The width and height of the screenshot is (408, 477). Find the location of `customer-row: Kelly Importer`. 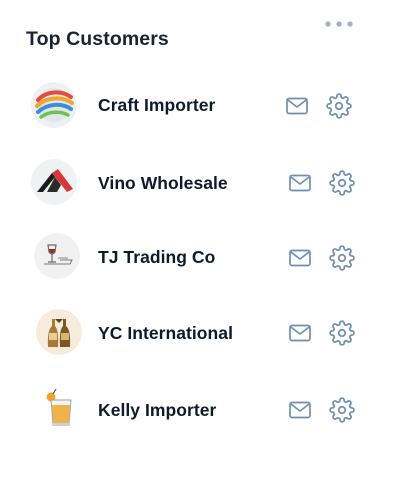

customer-row: Kelly Importer is located at coordinates (204, 410).